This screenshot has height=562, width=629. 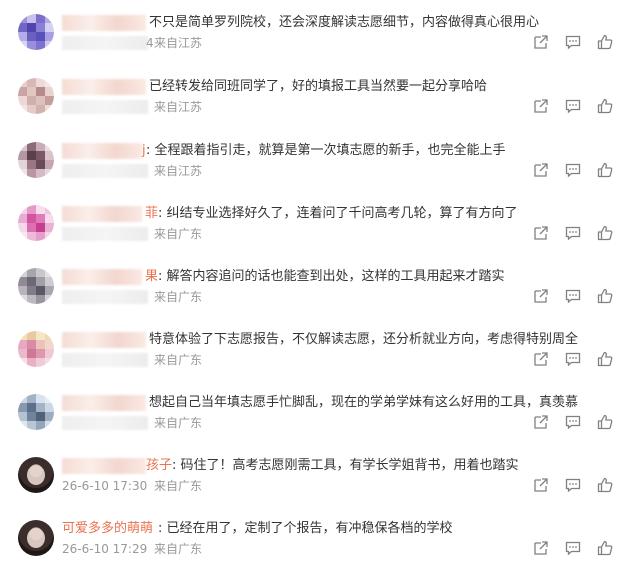 What do you see at coordinates (314, 362) in the screenshot?
I see `comment-item: 特意体验了下志愿报告，不仅解读志愿，还分析就业方向，考虑得特别周全 来自广东` at bounding box center [314, 362].